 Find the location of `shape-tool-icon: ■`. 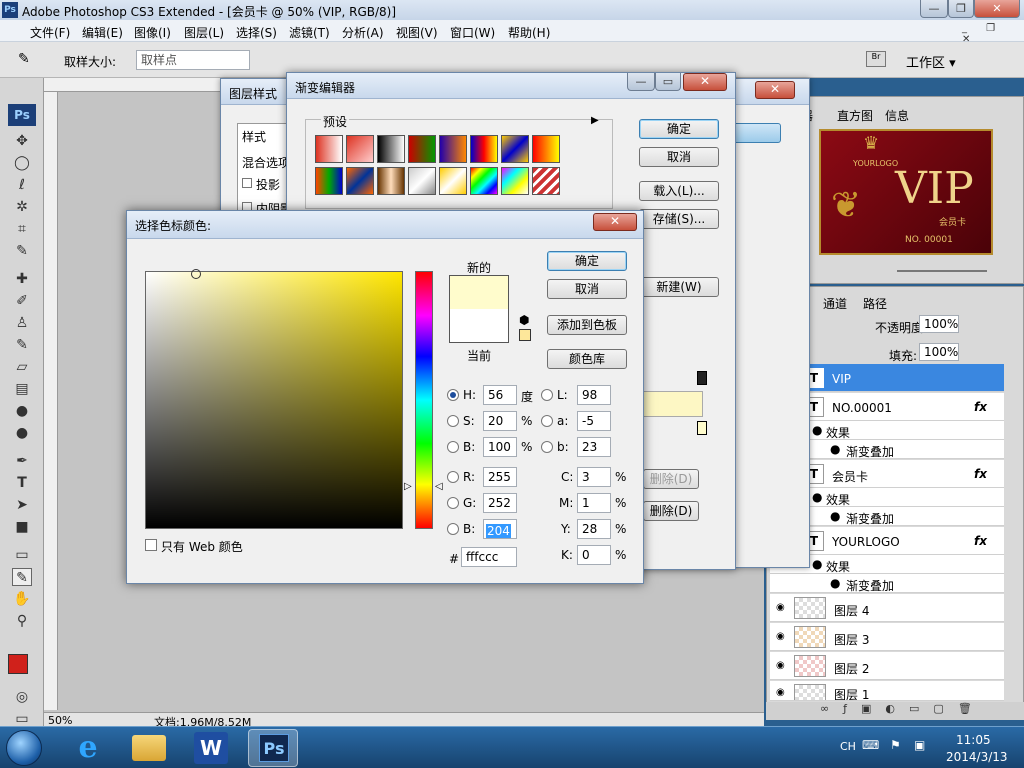

shape-tool-icon: ■ is located at coordinates (22, 527).